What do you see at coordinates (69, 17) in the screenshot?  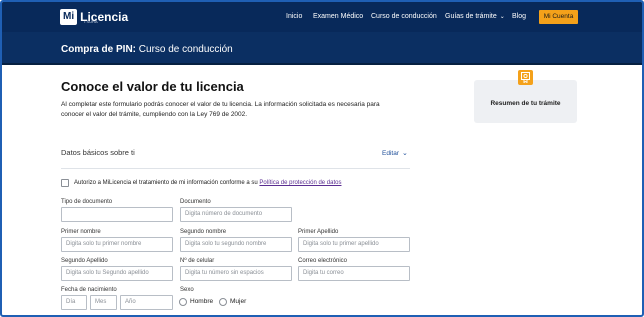 I see `logo-mark: Mi` at bounding box center [69, 17].